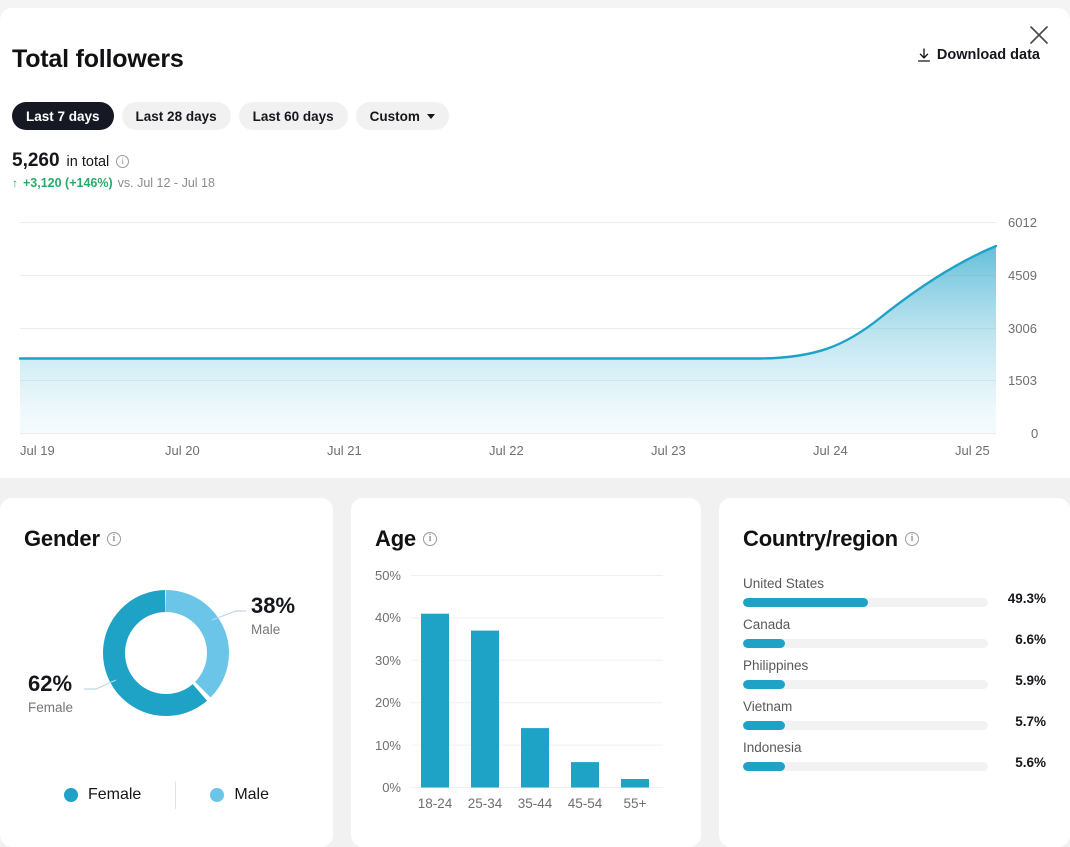 The height and width of the screenshot is (847, 1070). I want to click on chevron-down-icon, so click(430, 116).